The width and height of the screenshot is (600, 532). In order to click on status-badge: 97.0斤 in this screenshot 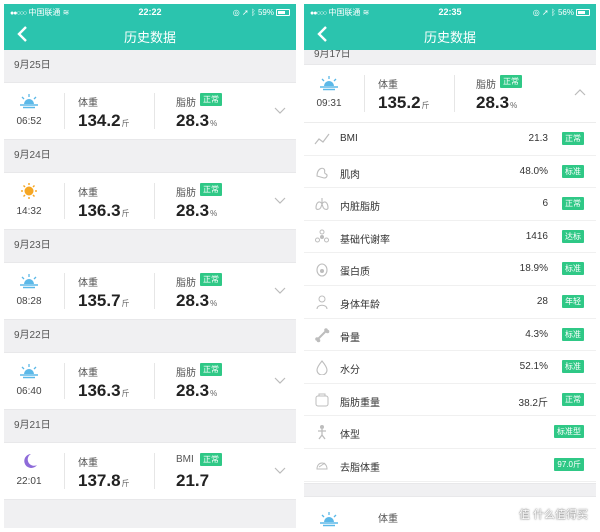, I will do `click(569, 464)`.